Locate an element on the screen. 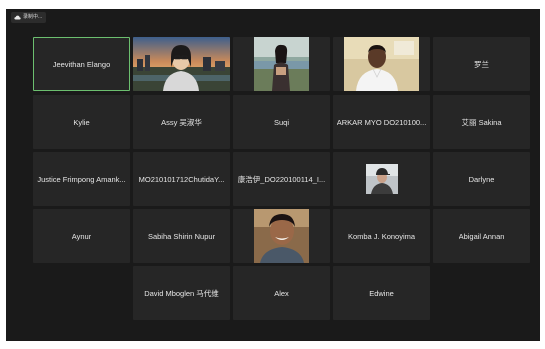  participant-name: Jeevithan Elango is located at coordinates (81, 64).